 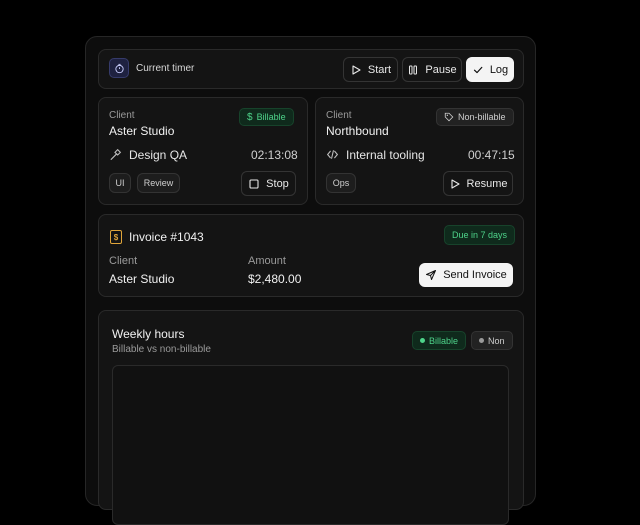 I want to click on stop-button: Stop, so click(x=268, y=183).